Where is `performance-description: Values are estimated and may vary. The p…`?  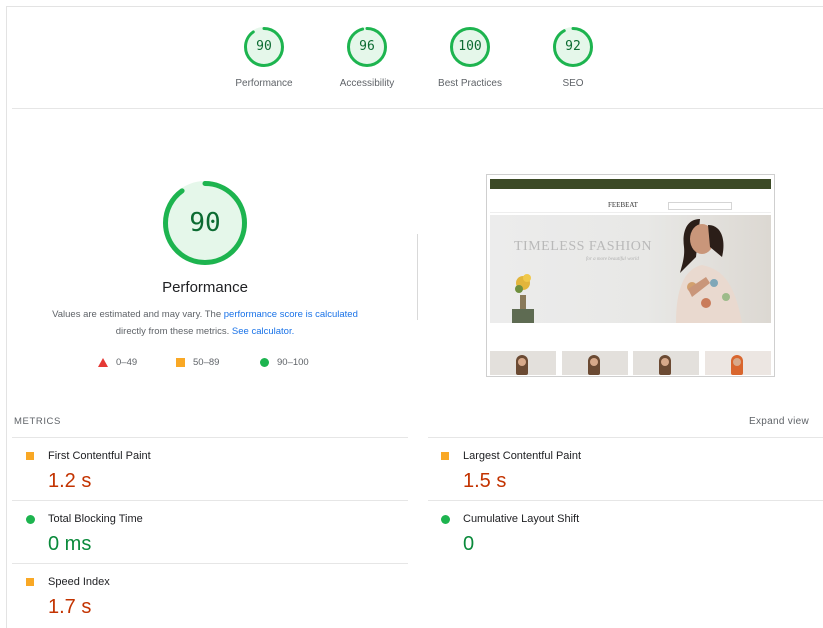
performance-description: Values are estimated and may vary. The p… is located at coordinates (205, 323).